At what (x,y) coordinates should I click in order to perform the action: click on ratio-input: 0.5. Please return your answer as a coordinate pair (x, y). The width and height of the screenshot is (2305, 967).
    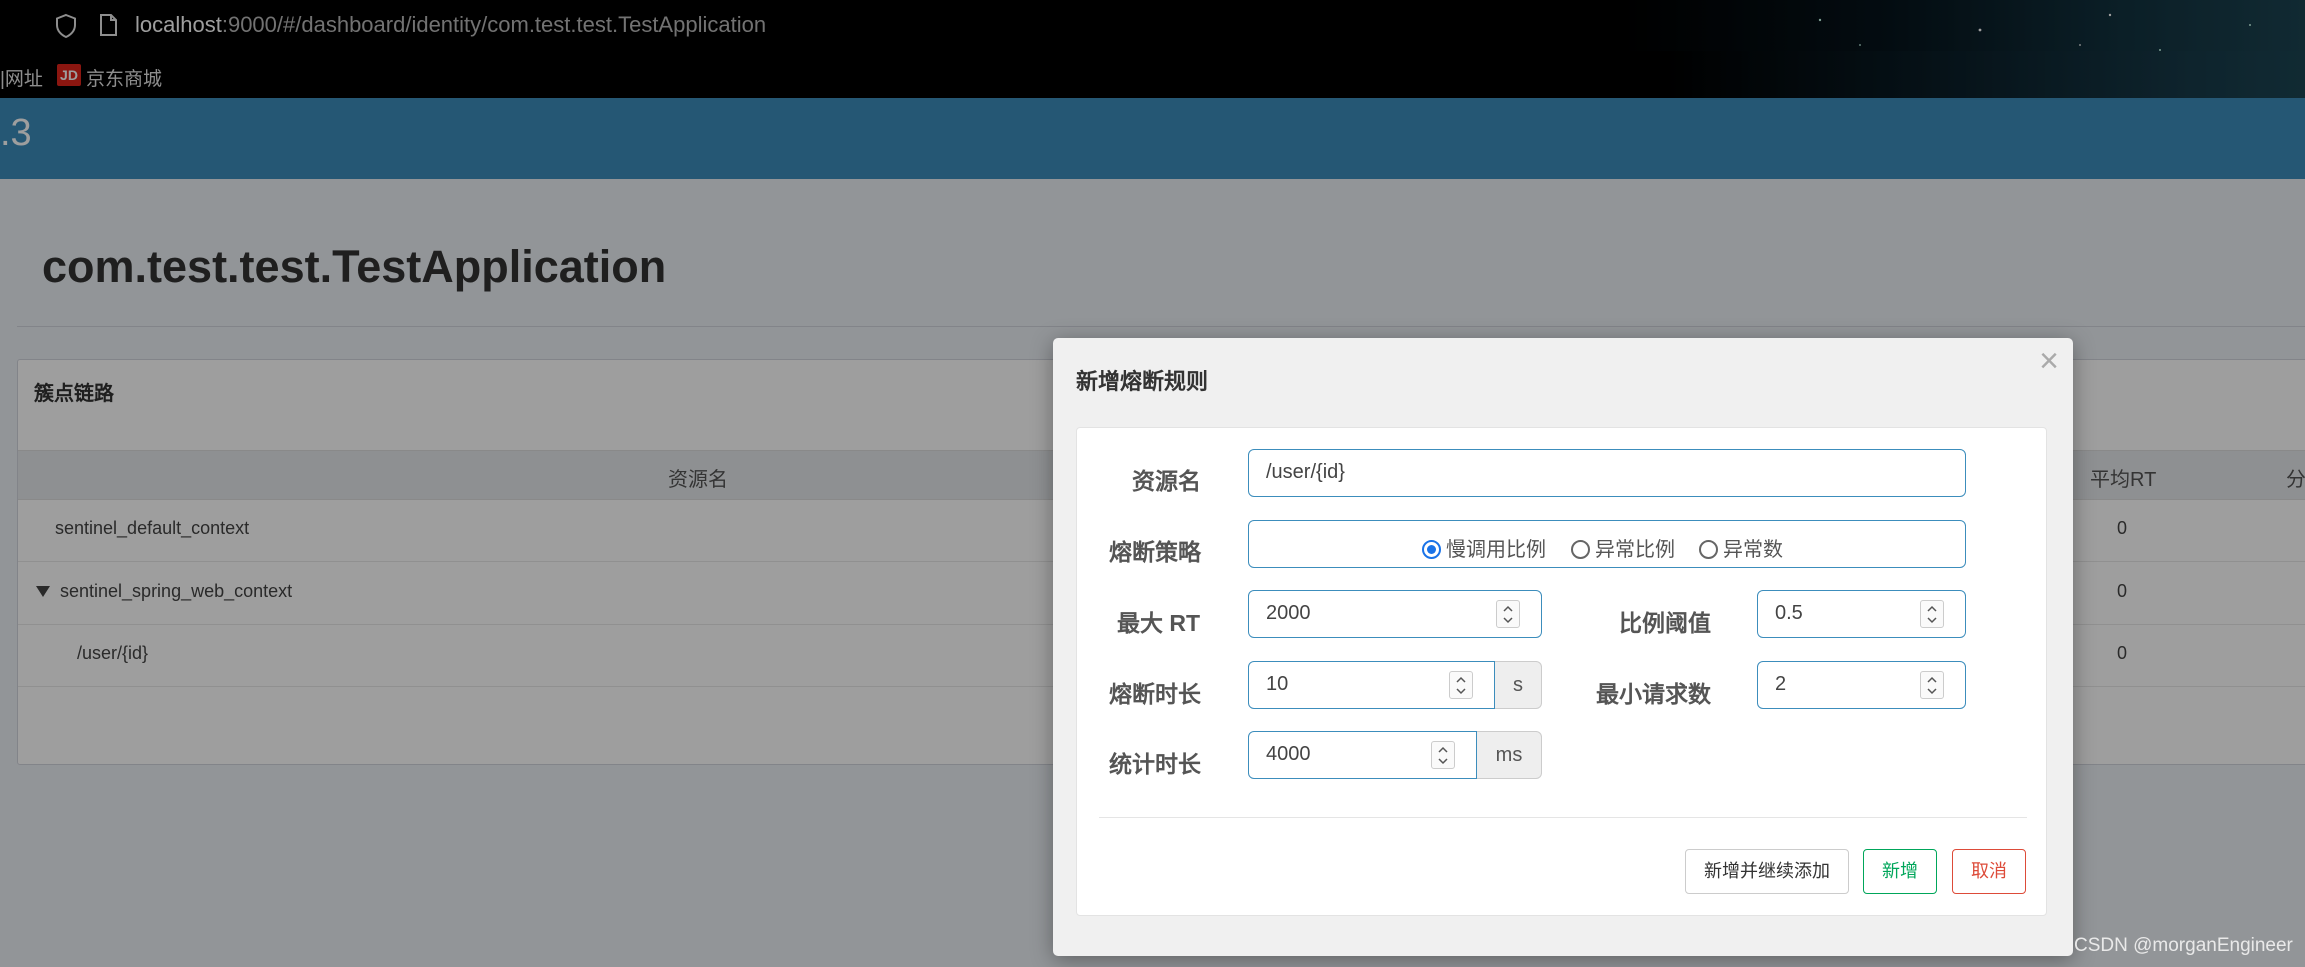
    Looking at the image, I should click on (1861, 614).